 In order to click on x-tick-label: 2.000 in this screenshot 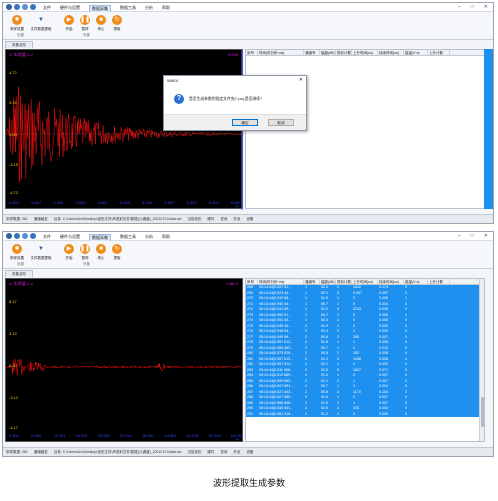, I will do `click(80, 202)`.